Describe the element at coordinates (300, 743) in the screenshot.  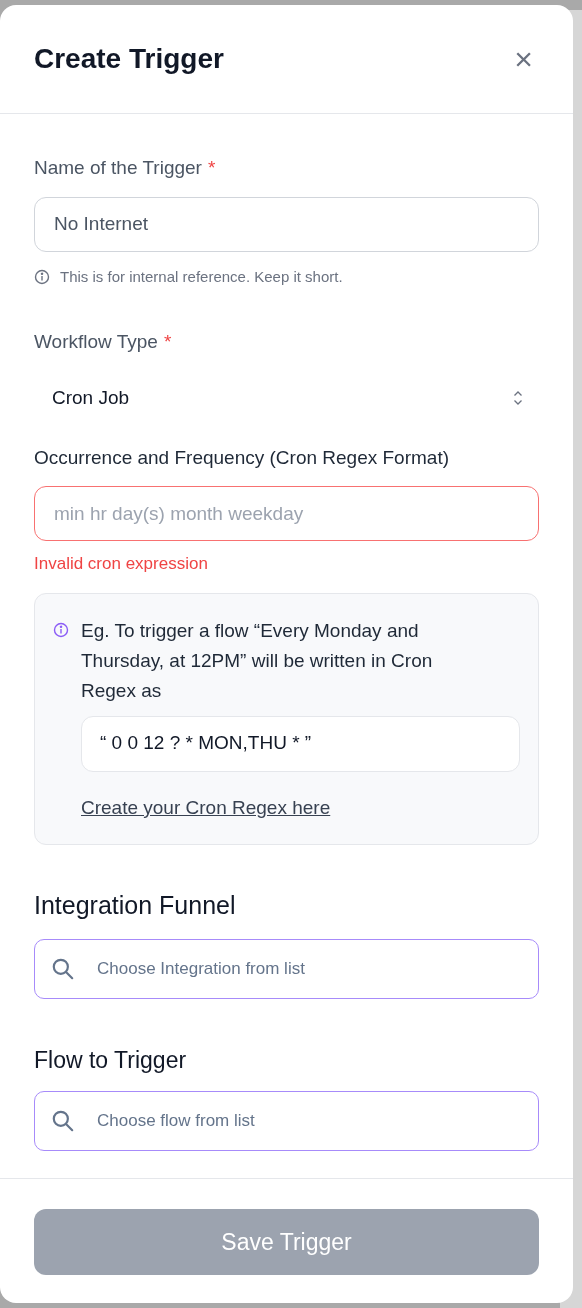
I see `code-example: “ 0 0 12 ? * MON,THU * ”` at that location.